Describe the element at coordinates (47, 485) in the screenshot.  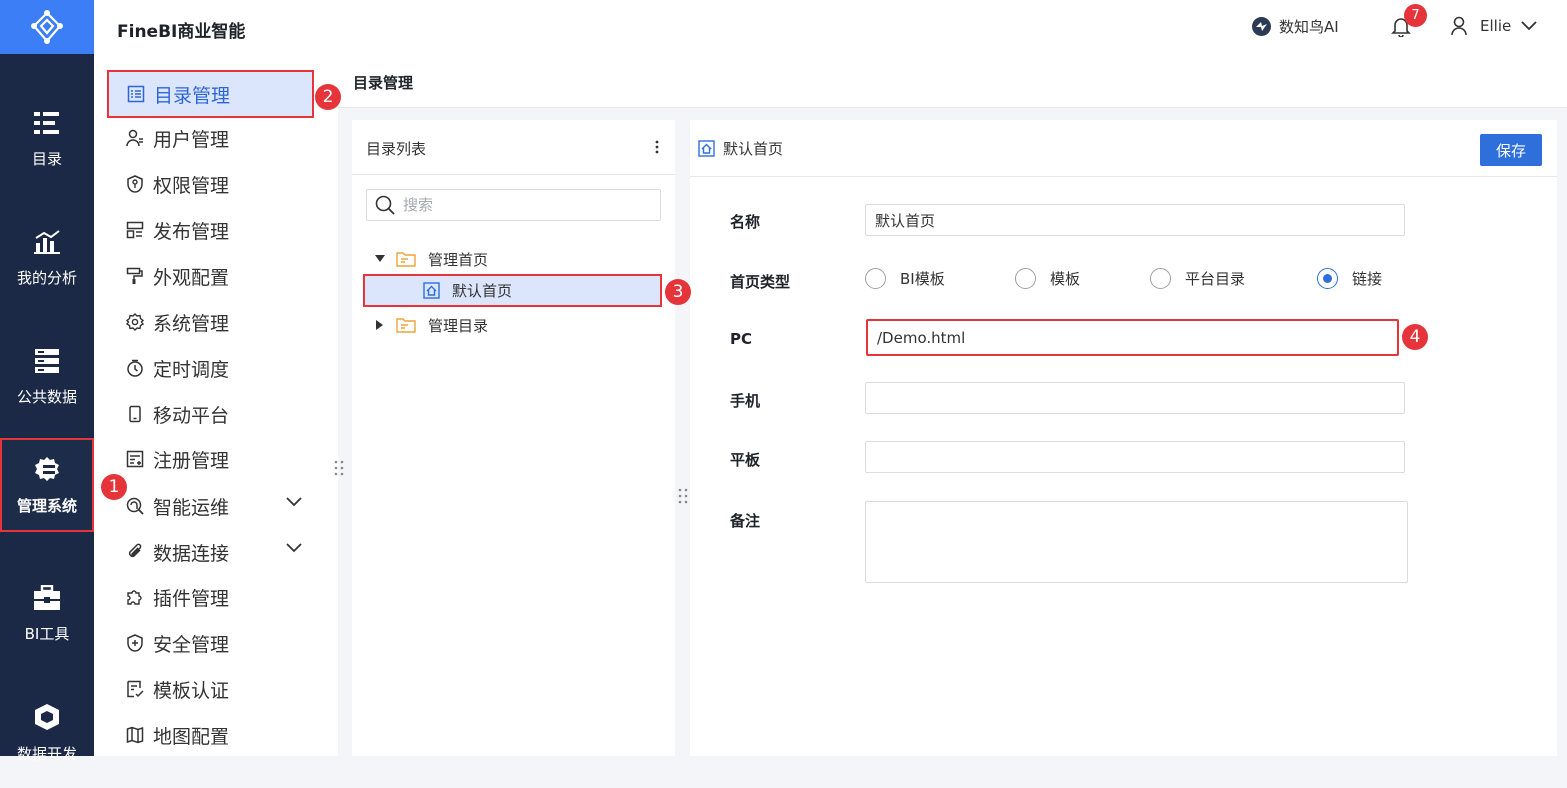
I see `rail-item-management-system: 管理系统` at that location.